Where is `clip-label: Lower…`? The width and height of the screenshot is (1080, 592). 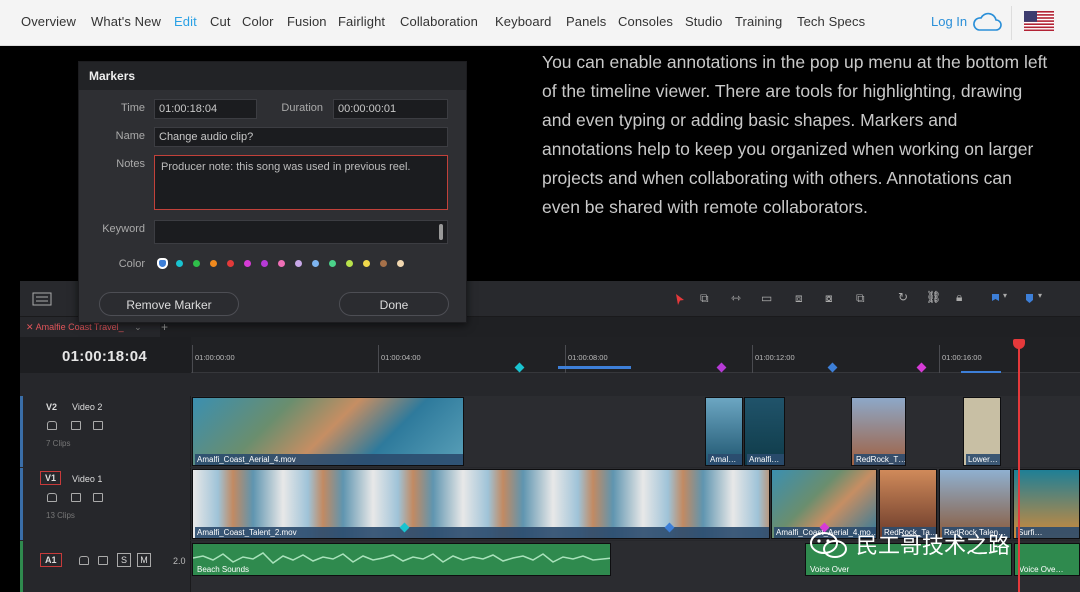
clip-label: Lower… is located at coordinates (983, 459).